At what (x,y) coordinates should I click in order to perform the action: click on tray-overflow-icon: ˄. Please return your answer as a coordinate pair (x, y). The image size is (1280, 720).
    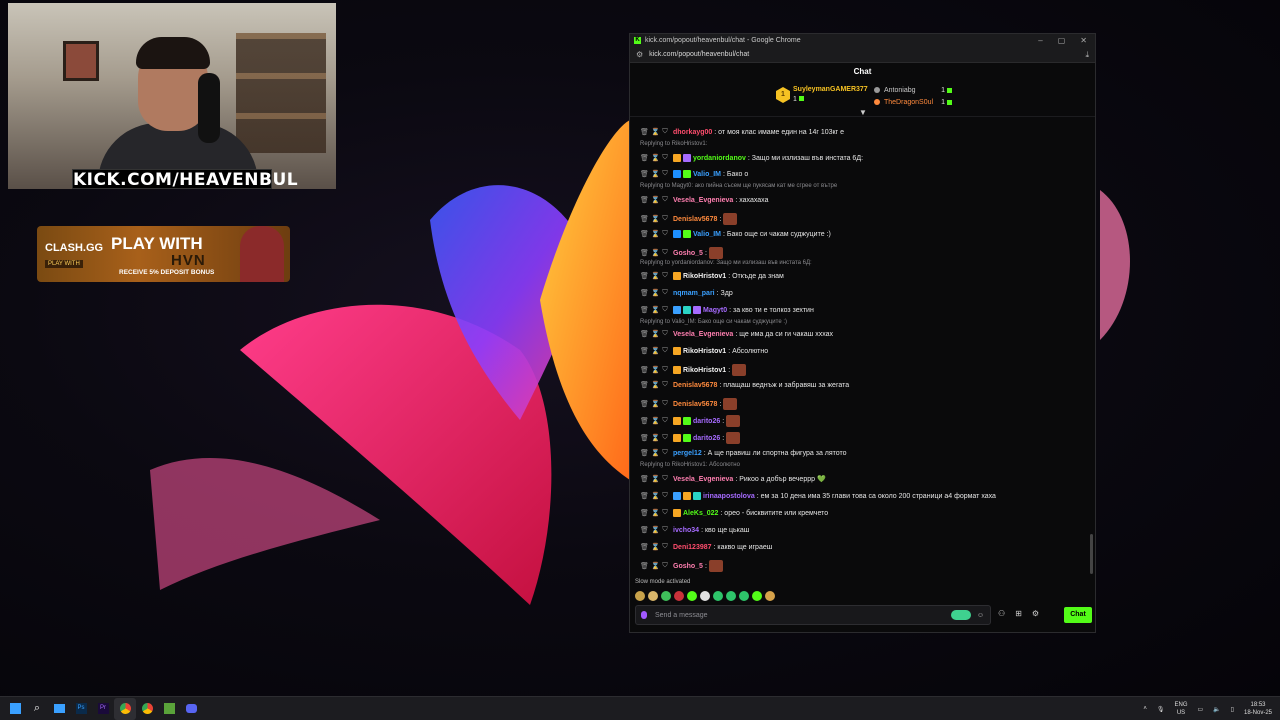
    Looking at the image, I should click on (1145, 709).